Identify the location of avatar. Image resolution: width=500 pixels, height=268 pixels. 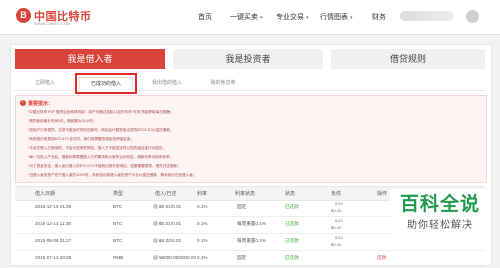
(472, 16).